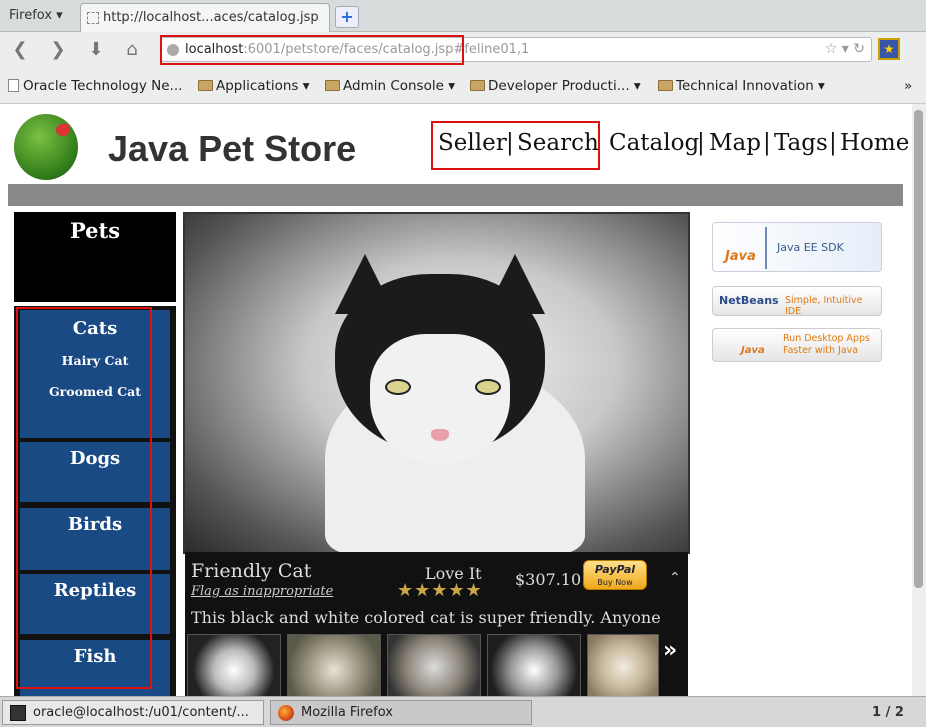 Image resolution: width=926 pixels, height=727 pixels. What do you see at coordinates (472, 143) in the screenshot?
I see `nav-seller: Seller` at bounding box center [472, 143].